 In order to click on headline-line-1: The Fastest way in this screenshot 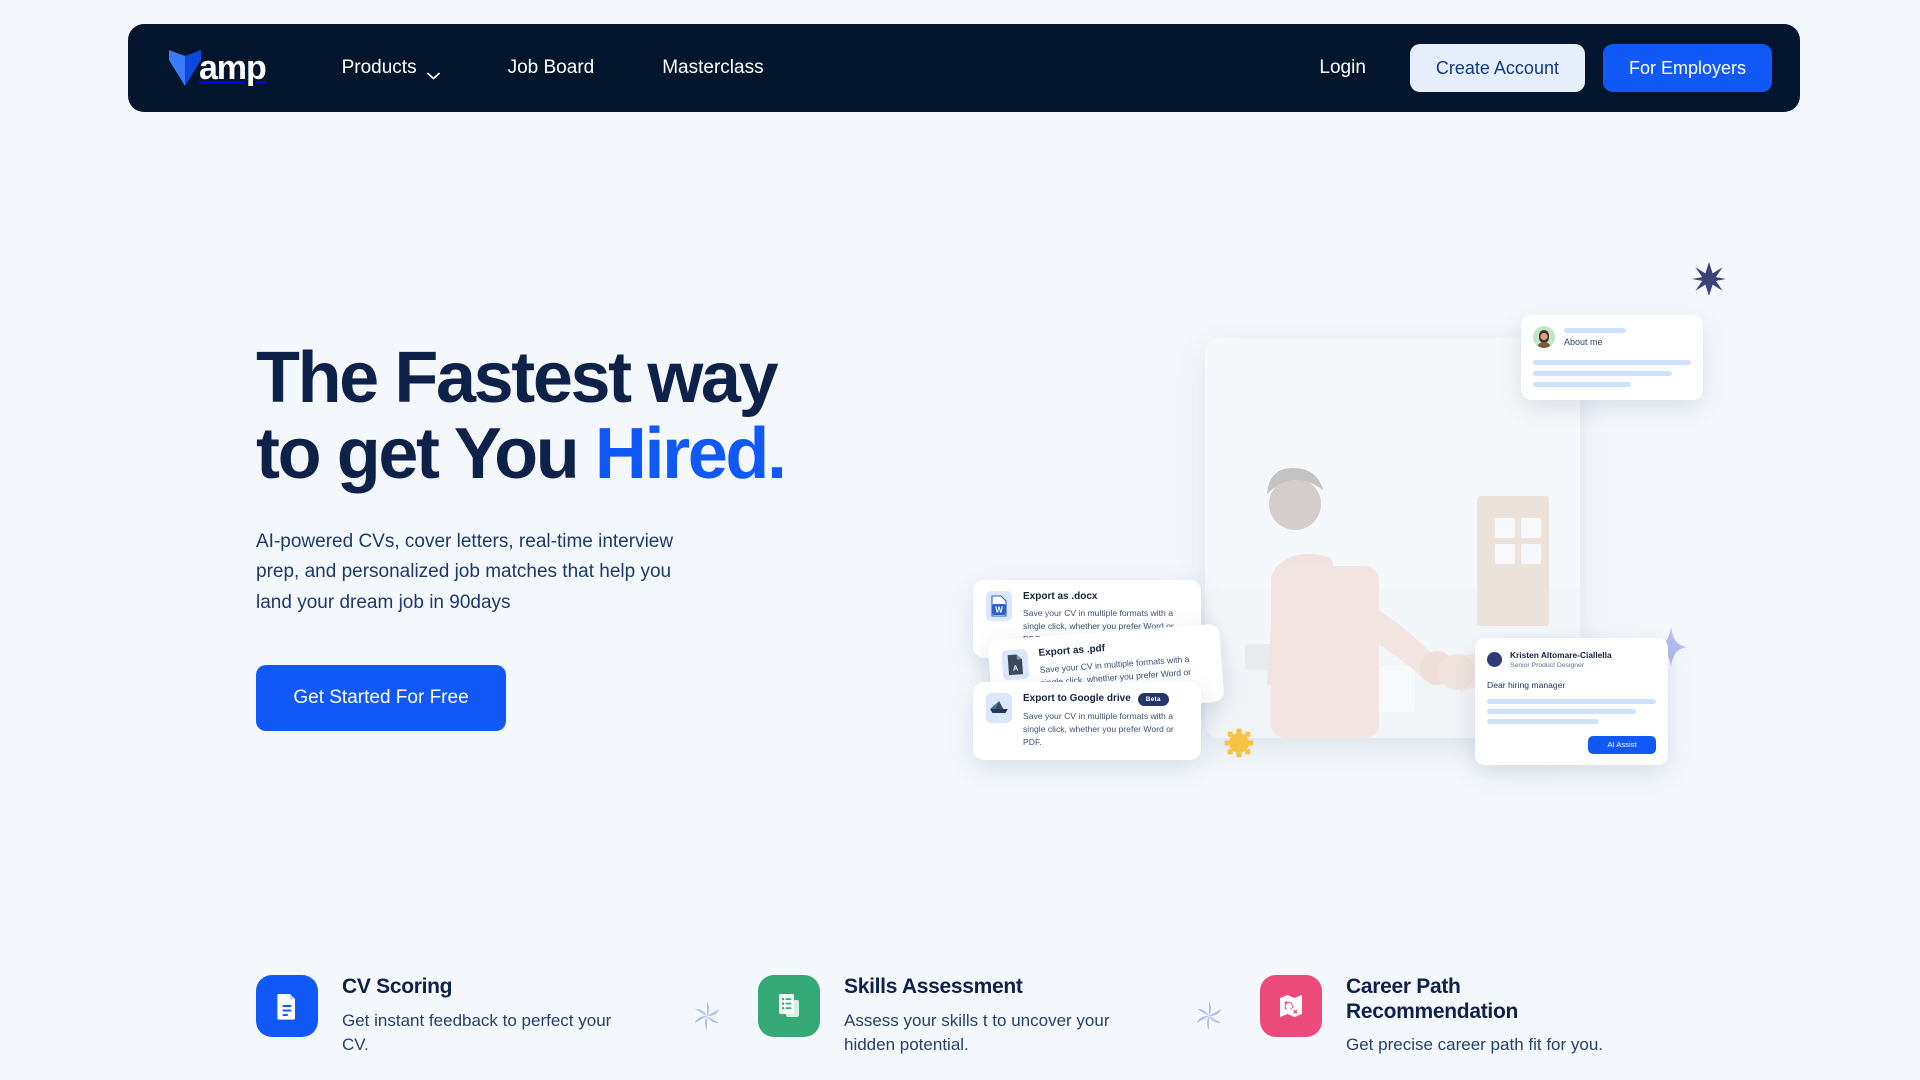, I will do `click(517, 378)`.